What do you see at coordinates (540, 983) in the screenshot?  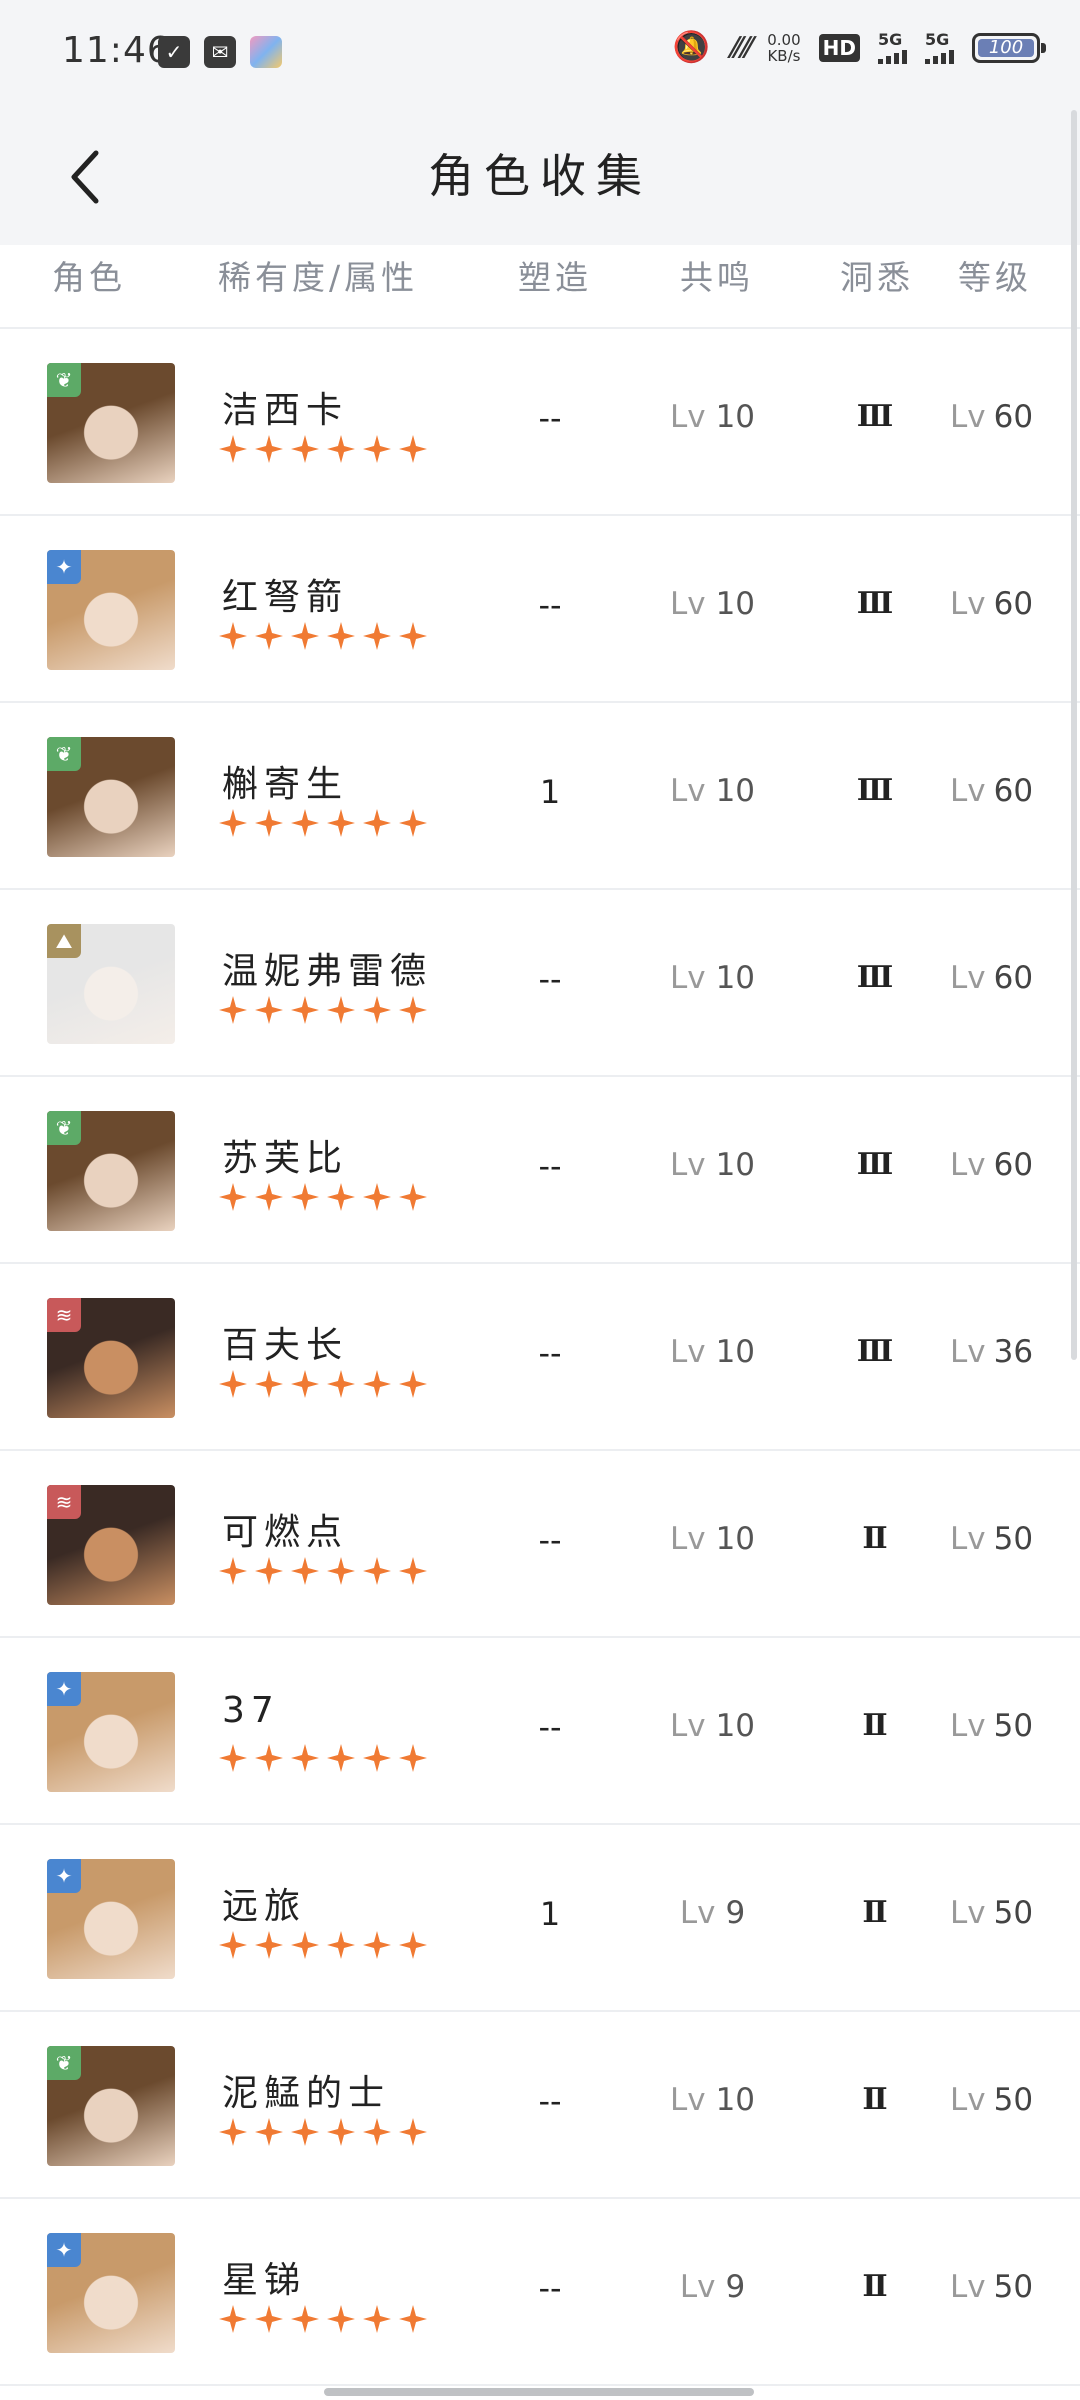 I see `character-row: ⛰ 温妮弗雷德 -- Lv 10 Ⅲ Lv 60` at bounding box center [540, 983].